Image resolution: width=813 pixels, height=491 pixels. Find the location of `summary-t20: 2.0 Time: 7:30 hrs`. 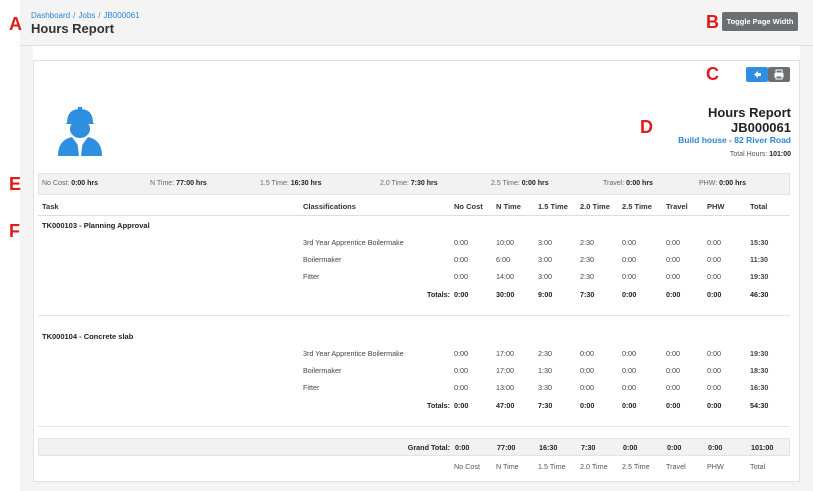

summary-t20: 2.0 Time: 7:30 hrs is located at coordinates (409, 183).